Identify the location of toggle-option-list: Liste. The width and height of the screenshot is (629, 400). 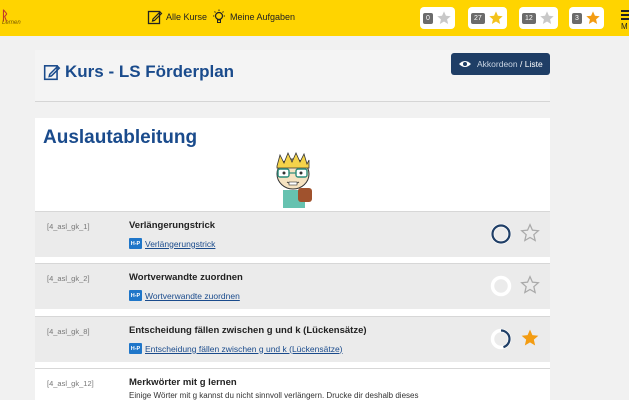
(533, 64).